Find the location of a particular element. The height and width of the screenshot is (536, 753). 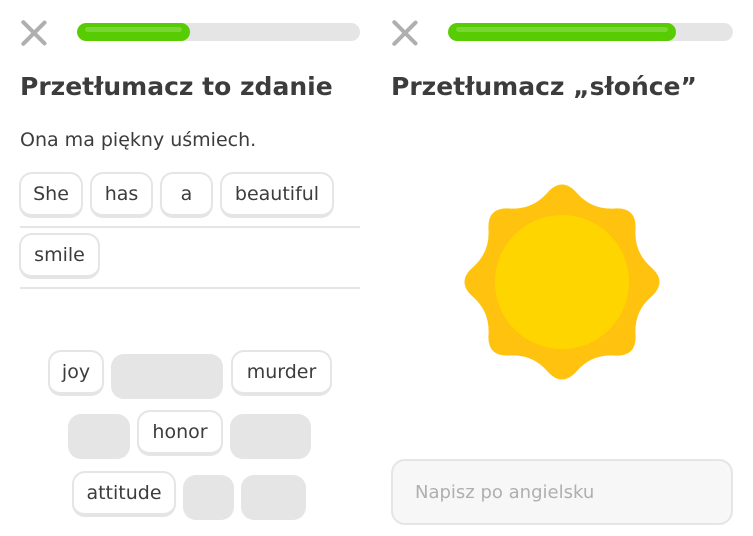

source-sentence: Ona ma piękny uśmiech. is located at coordinates (138, 140).